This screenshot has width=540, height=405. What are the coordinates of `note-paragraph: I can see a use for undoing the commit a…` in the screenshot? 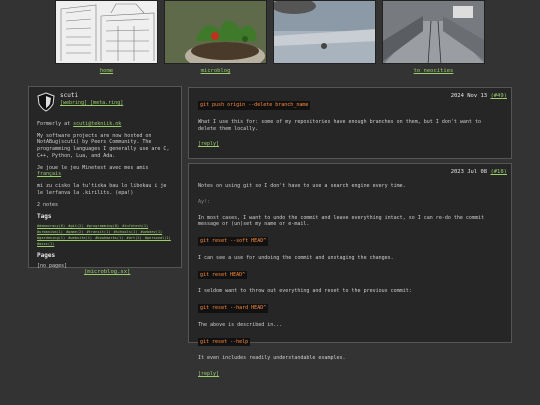 It's located at (296, 257).